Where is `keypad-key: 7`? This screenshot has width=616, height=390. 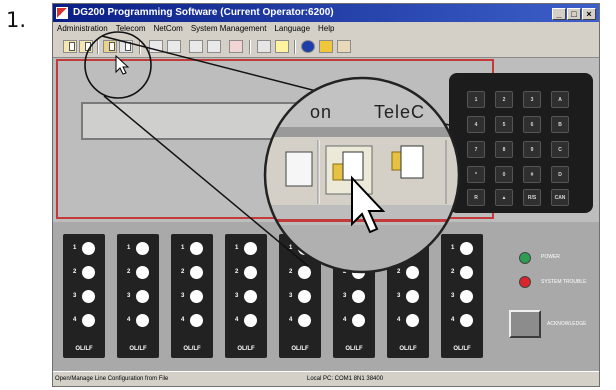
keypad-key: 7 is located at coordinates (476, 149).